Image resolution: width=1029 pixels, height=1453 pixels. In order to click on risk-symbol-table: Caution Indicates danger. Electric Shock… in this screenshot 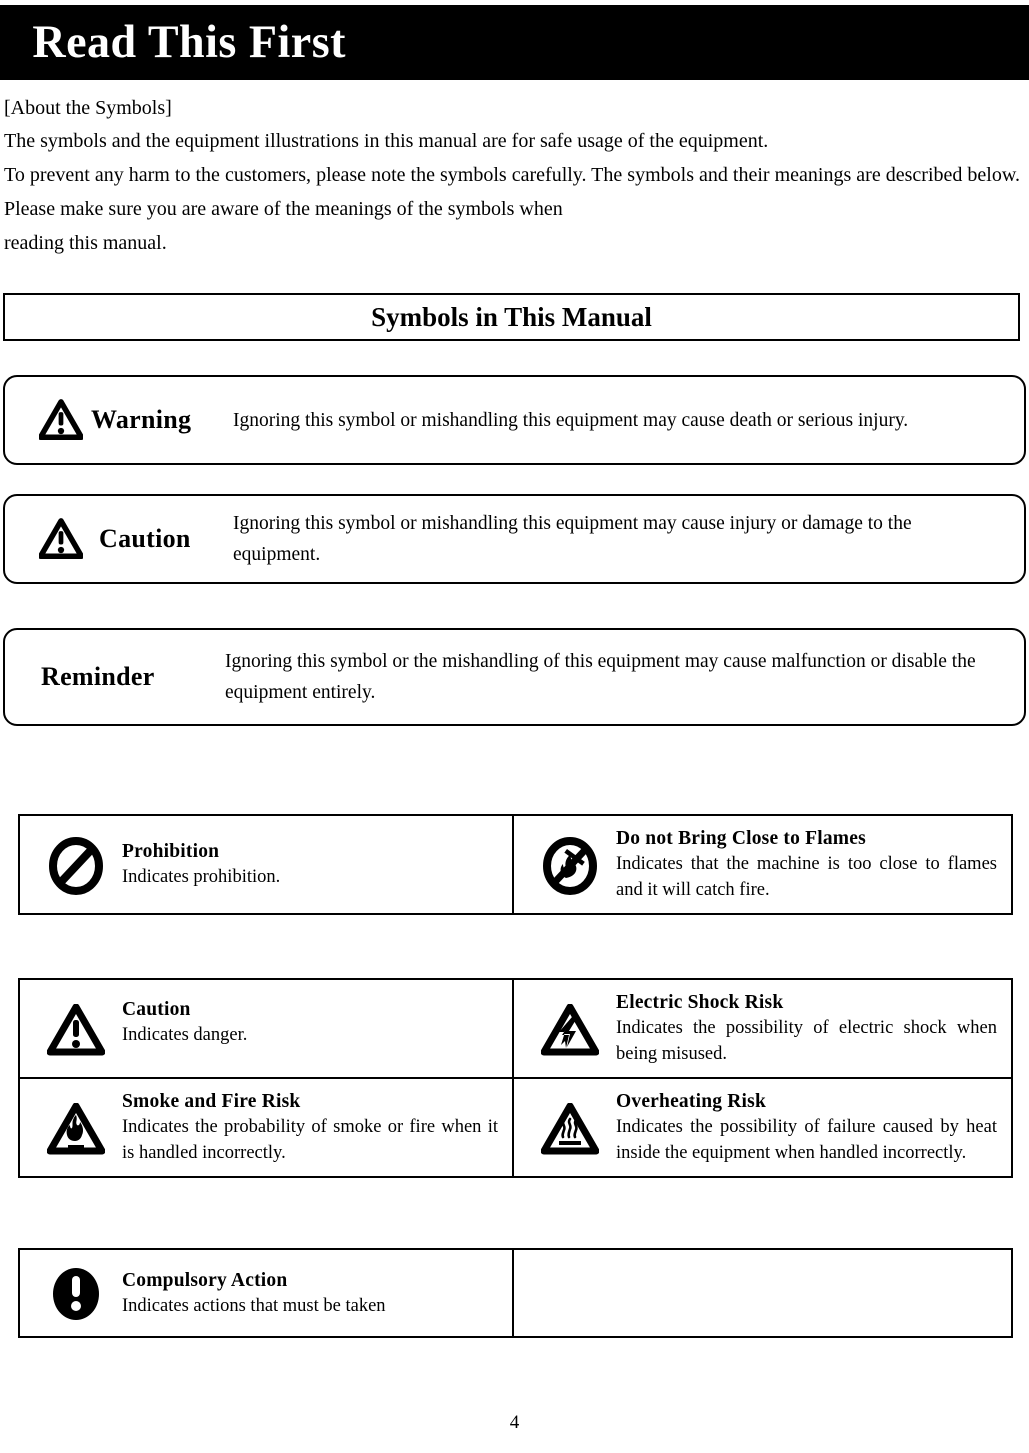, I will do `click(515, 1078)`.